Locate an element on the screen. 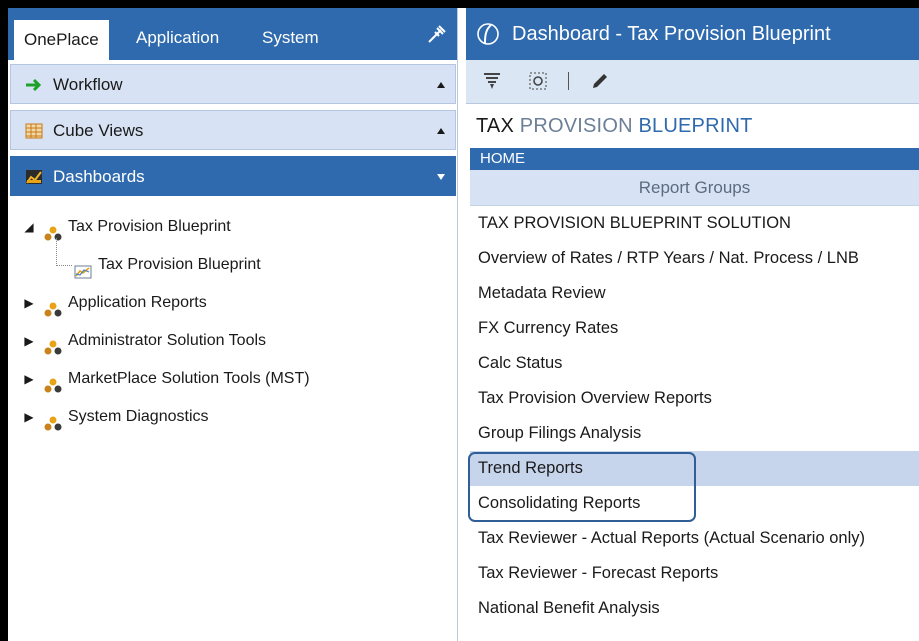 The height and width of the screenshot is (641, 919). refresh-frame-icon is located at coordinates (538, 81).